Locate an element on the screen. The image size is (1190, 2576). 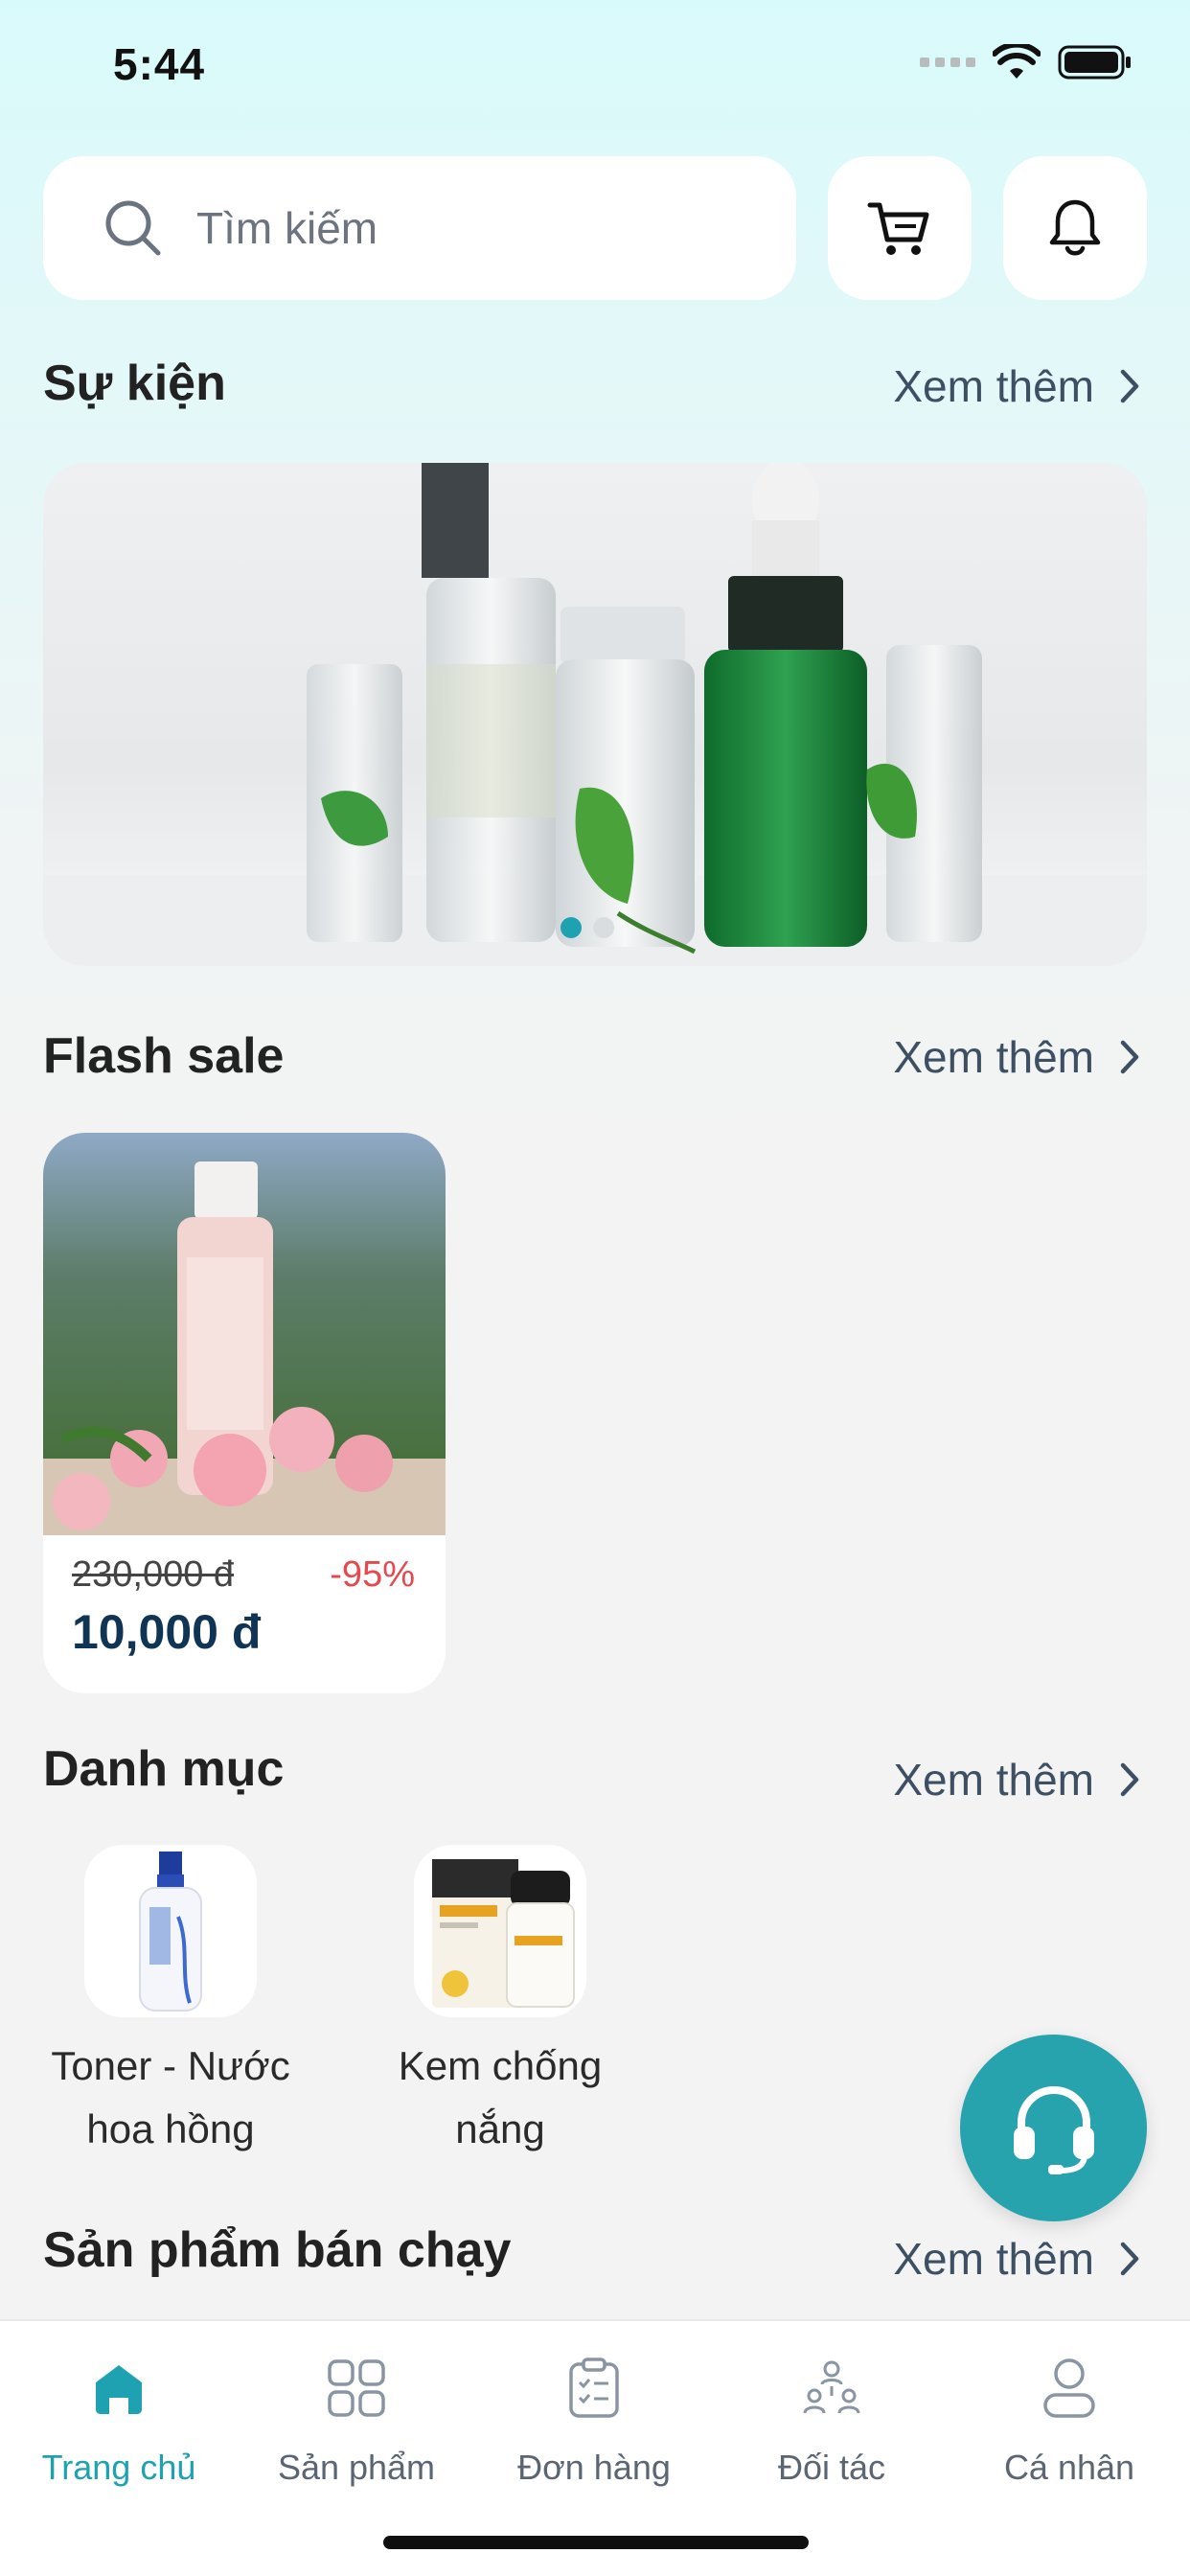
tab-products: Sản phẩm is located at coordinates (357, 2419).